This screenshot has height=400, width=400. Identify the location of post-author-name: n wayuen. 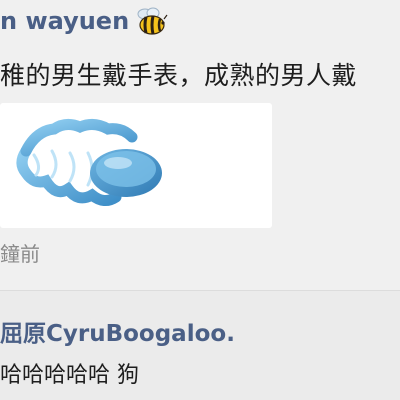
(64, 21).